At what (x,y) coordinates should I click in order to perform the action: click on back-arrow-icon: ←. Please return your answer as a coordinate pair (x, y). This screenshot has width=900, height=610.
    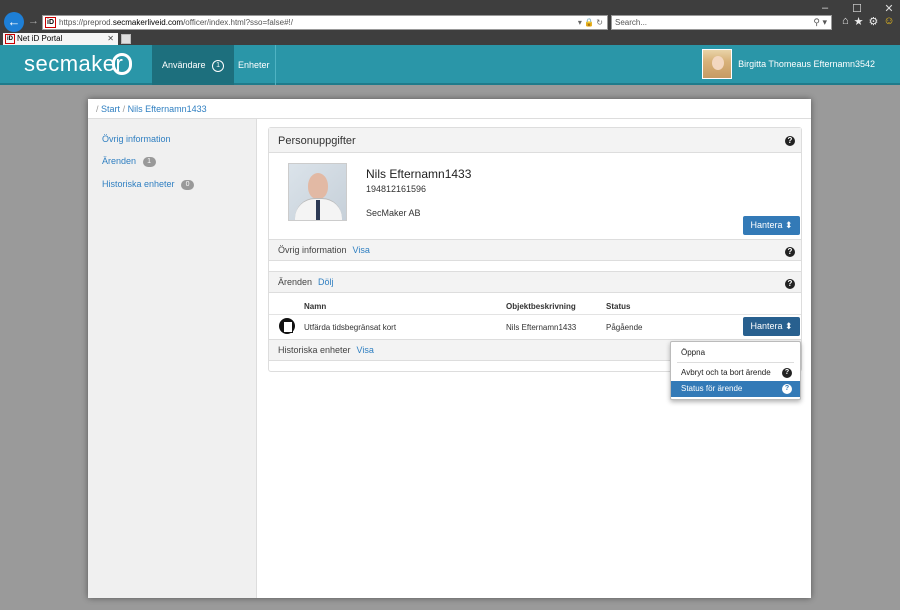
    Looking at the image, I should click on (14, 22).